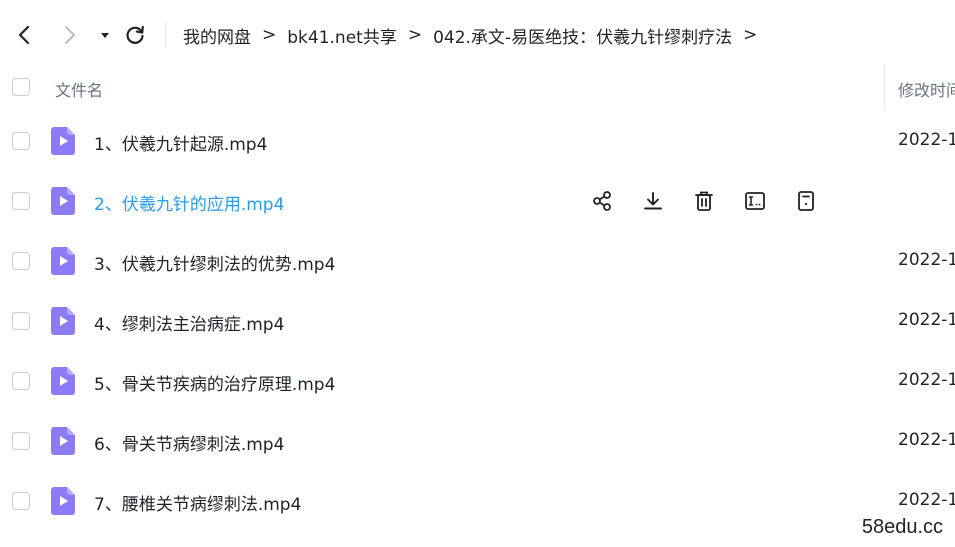 The width and height of the screenshot is (955, 547). I want to click on file-name: 5、骨关节疾病的治疗原理.mp4, so click(214, 382).